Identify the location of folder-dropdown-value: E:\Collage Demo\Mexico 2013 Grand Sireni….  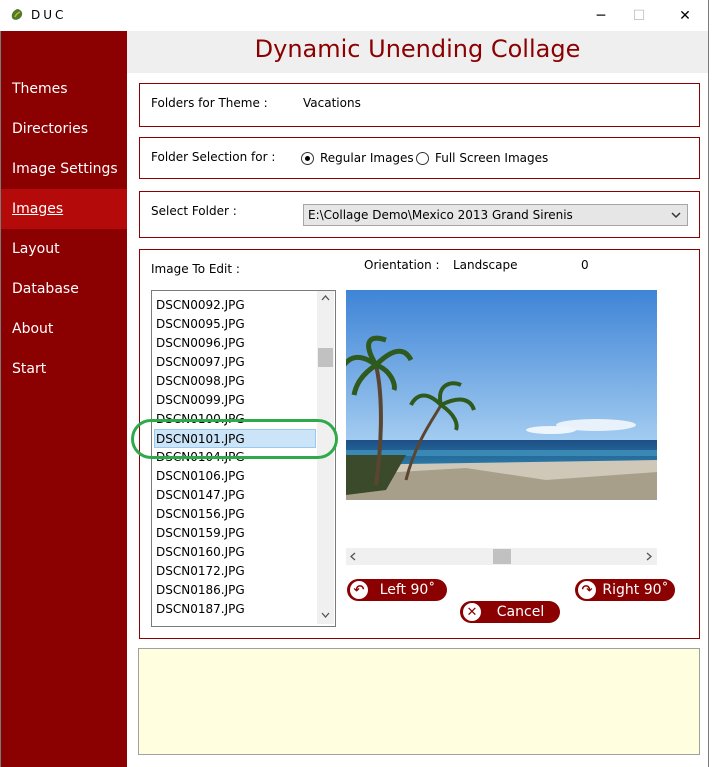
(440, 215).